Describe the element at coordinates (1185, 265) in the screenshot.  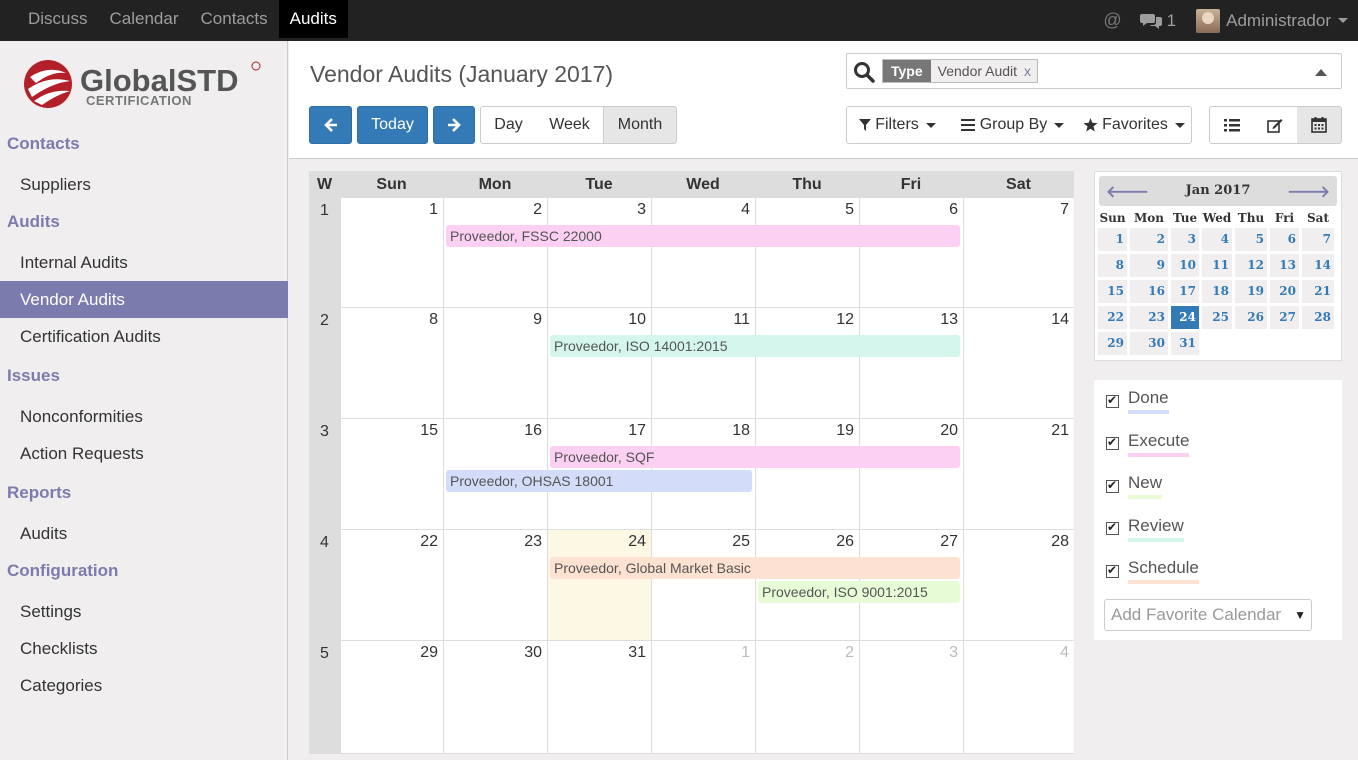
I see `mini-day: 10` at that location.